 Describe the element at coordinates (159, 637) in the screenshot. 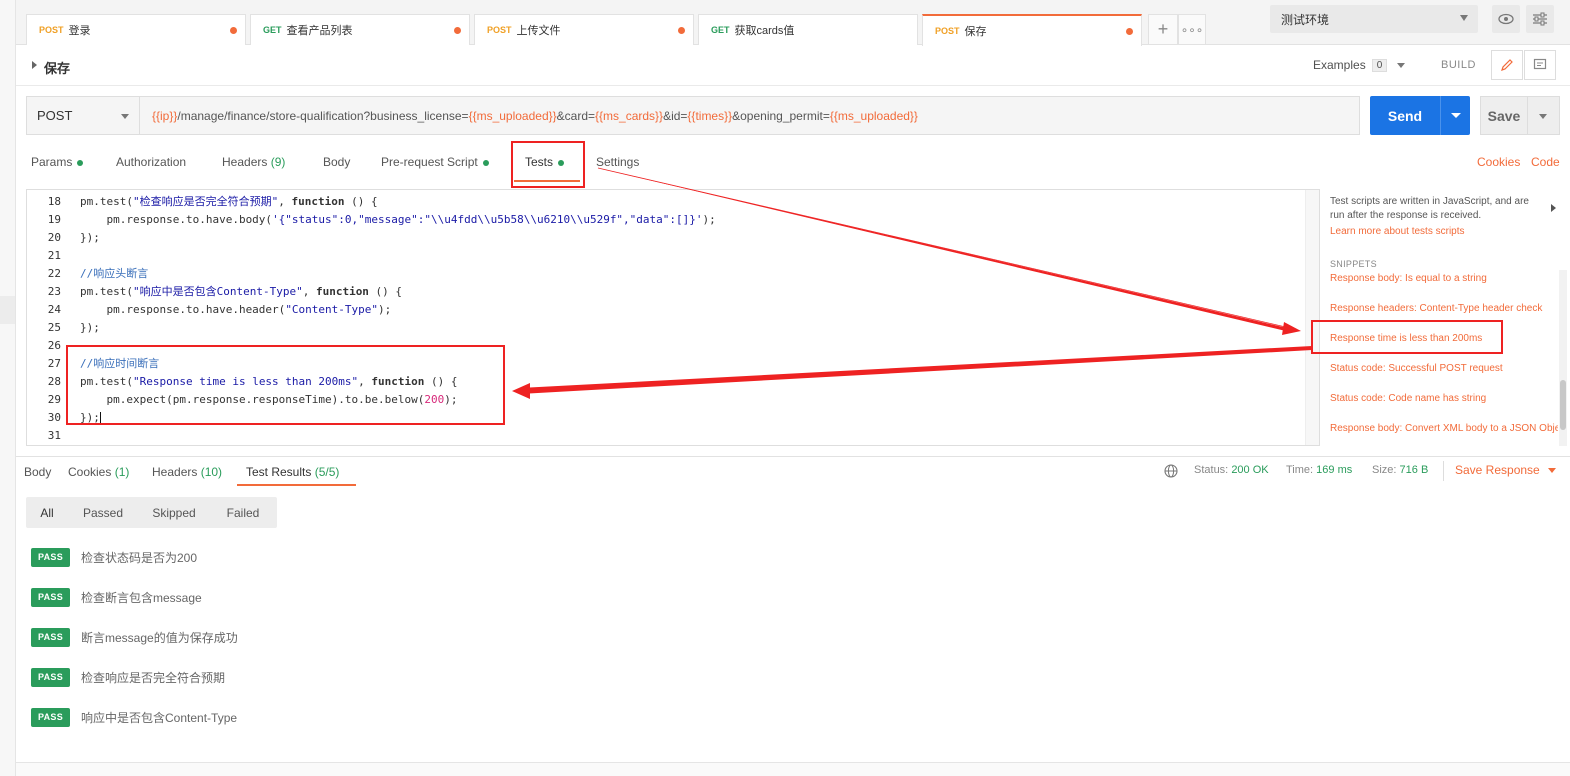

I see `test-name: 断言message的值为保存成功` at that location.